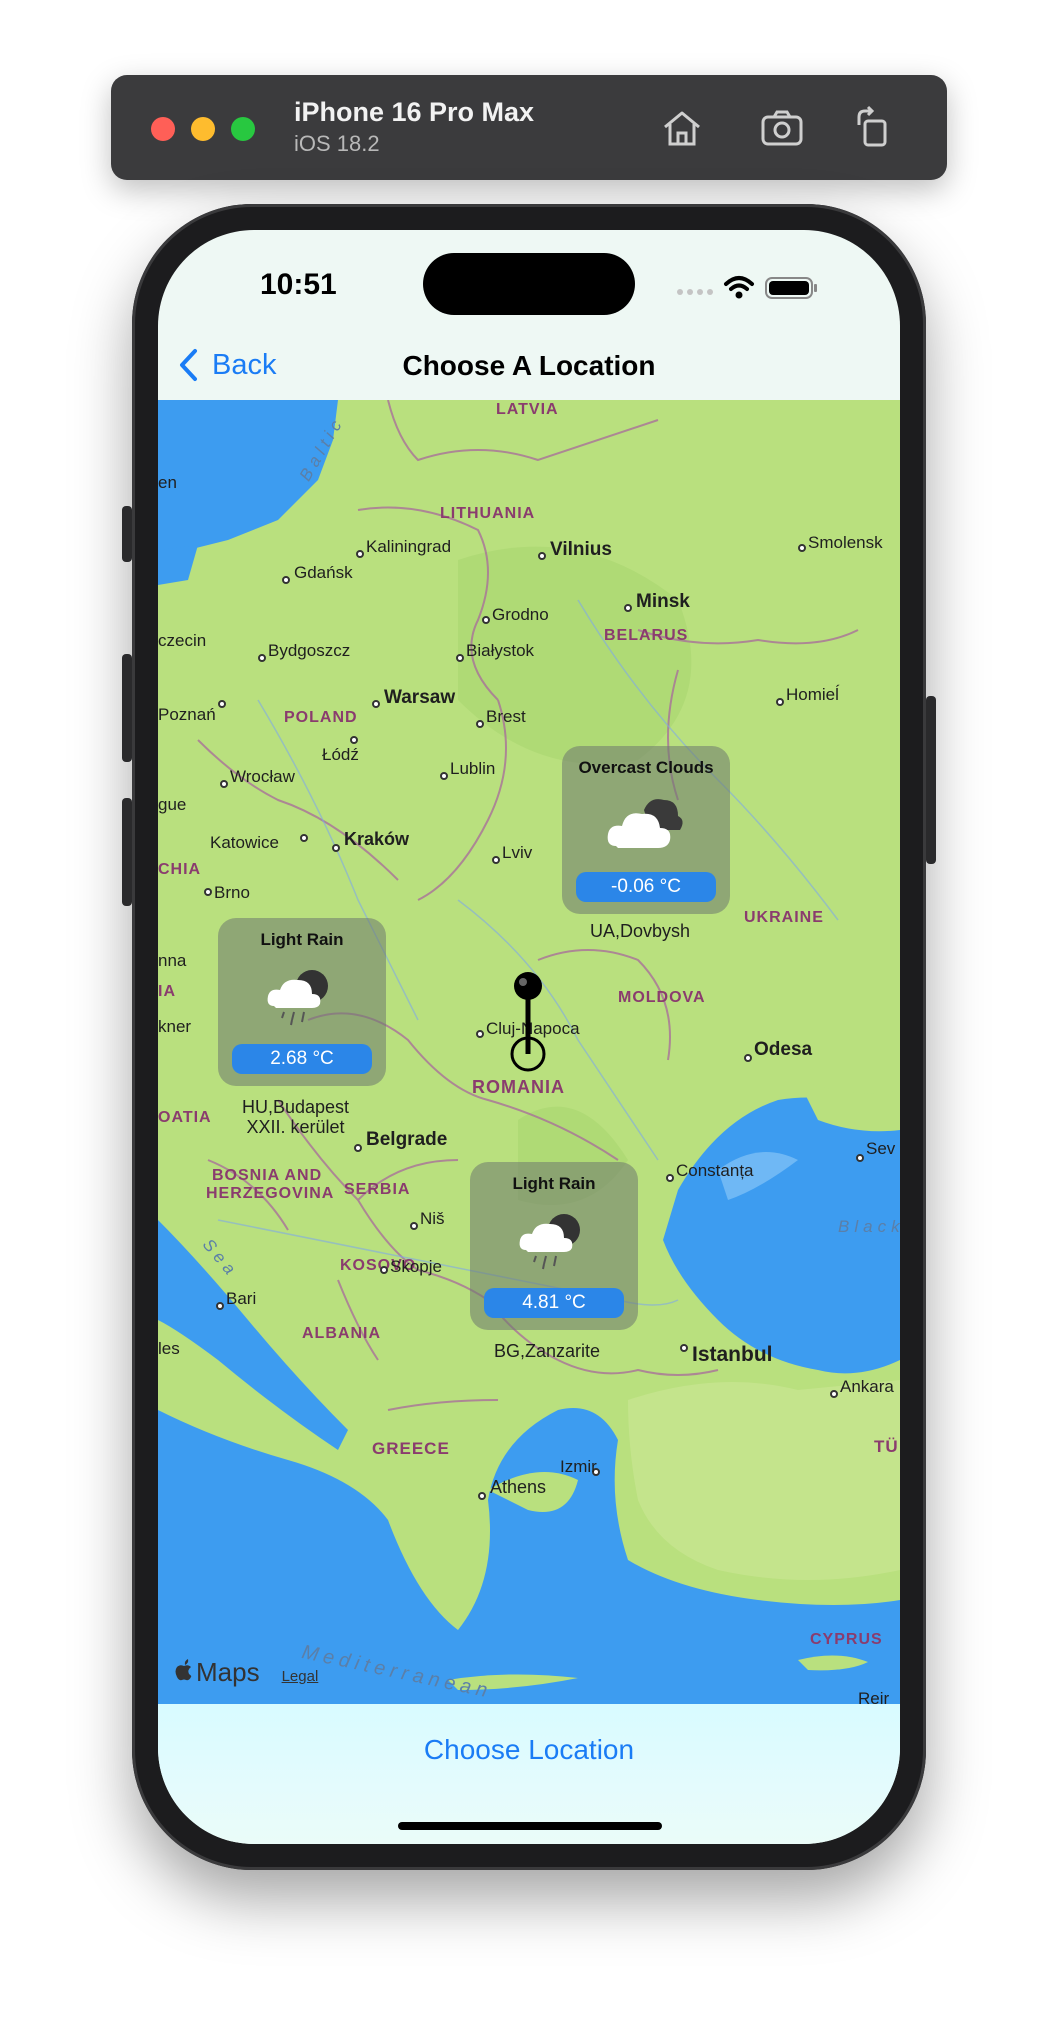 The width and height of the screenshot is (1058, 2022). I want to click on close-window-button, so click(163, 129).